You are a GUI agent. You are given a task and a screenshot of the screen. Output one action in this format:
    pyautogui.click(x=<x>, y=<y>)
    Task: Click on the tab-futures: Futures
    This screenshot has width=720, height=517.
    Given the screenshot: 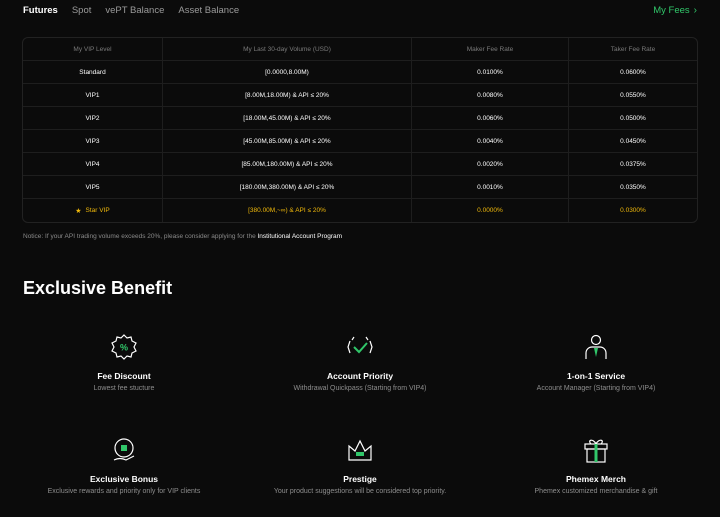 What is the action you would take?
    pyautogui.click(x=40, y=8)
    